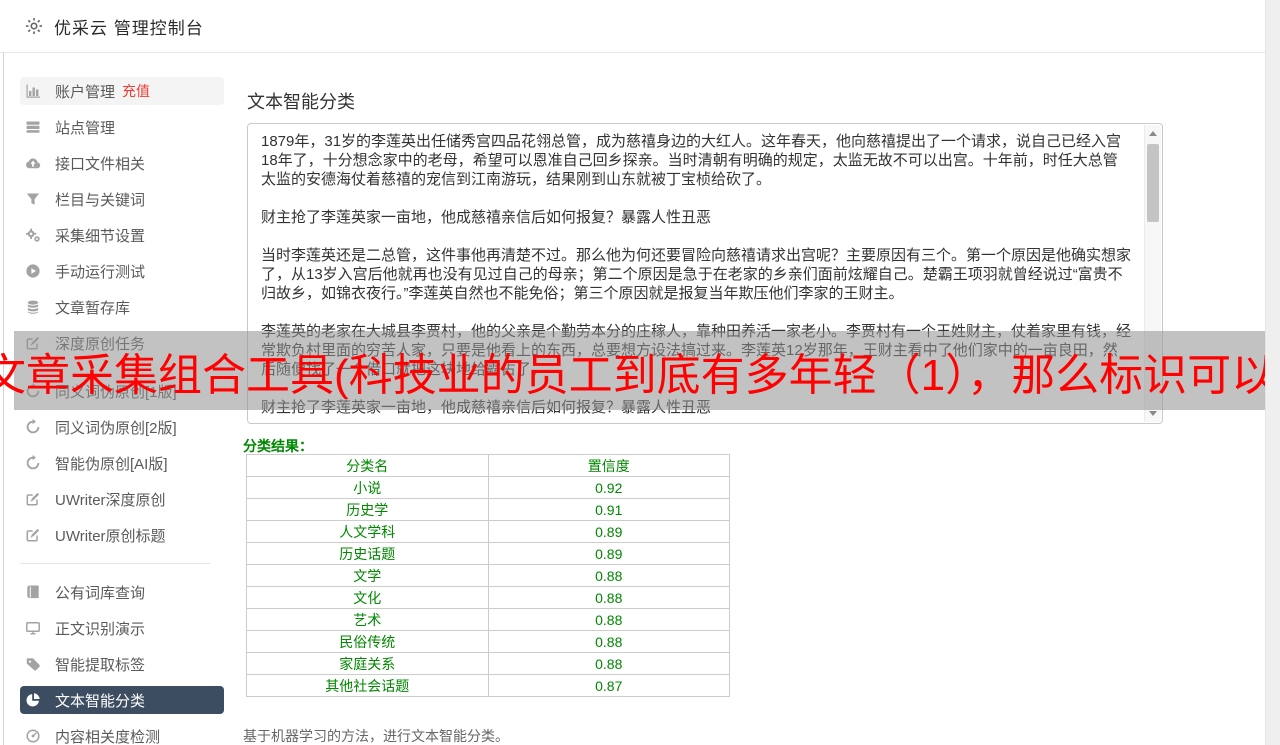 The image size is (1280, 745). Describe the element at coordinates (367, 509) in the screenshot. I see `category-cell: 历史学` at that location.